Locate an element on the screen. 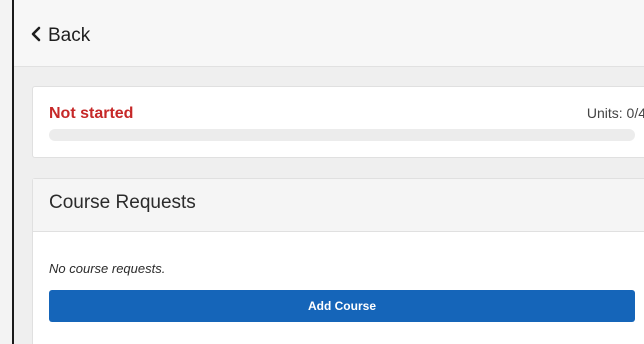 The width and height of the screenshot is (644, 344). back-link: Back is located at coordinates (60, 36).